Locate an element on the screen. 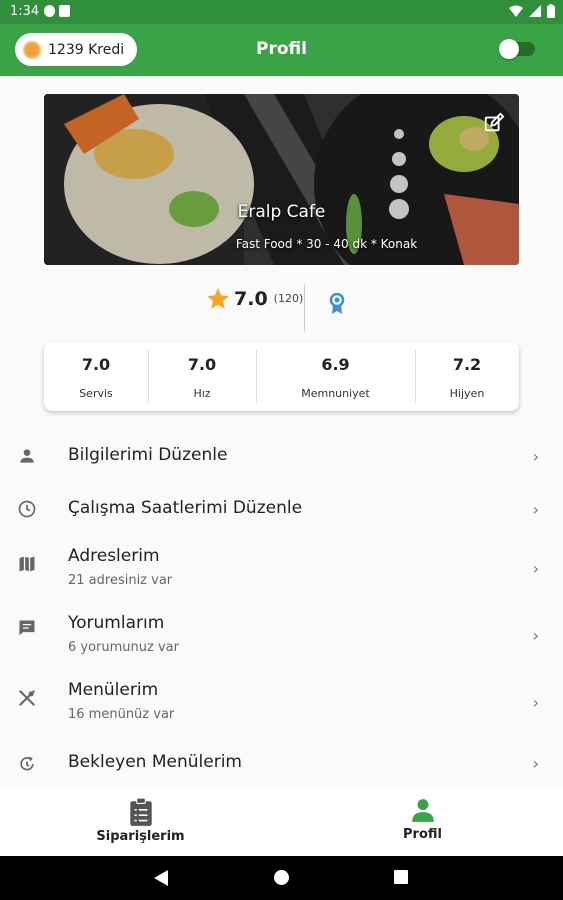 This screenshot has height=900, width=563. utensils-icon is located at coordinates (27, 698).